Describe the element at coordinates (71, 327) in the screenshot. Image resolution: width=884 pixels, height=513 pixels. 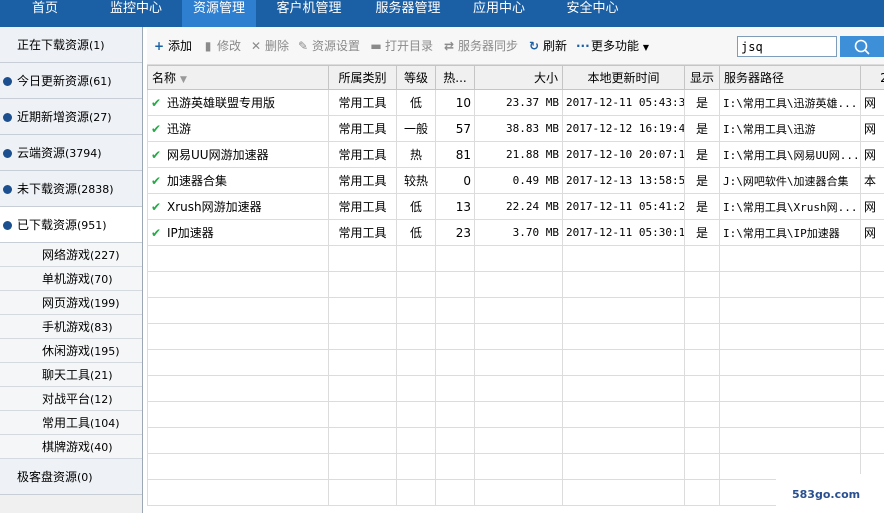
I see `sidebar-subitem-3: 手机游戏(83)` at that location.